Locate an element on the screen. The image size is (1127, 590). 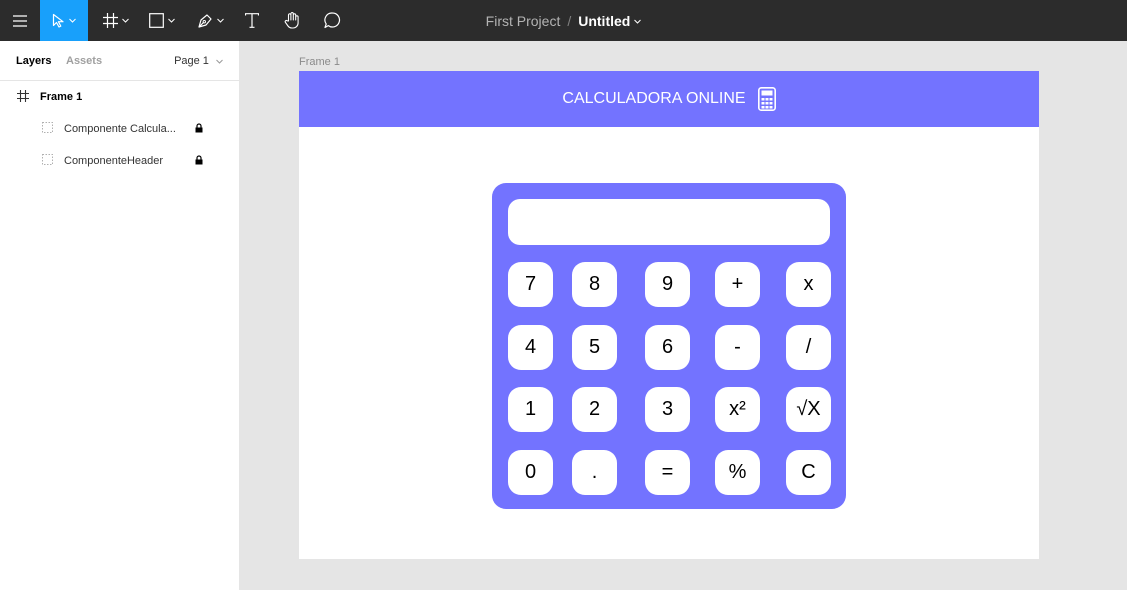
page-selector: Page 1 is located at coordinates (198, 61).